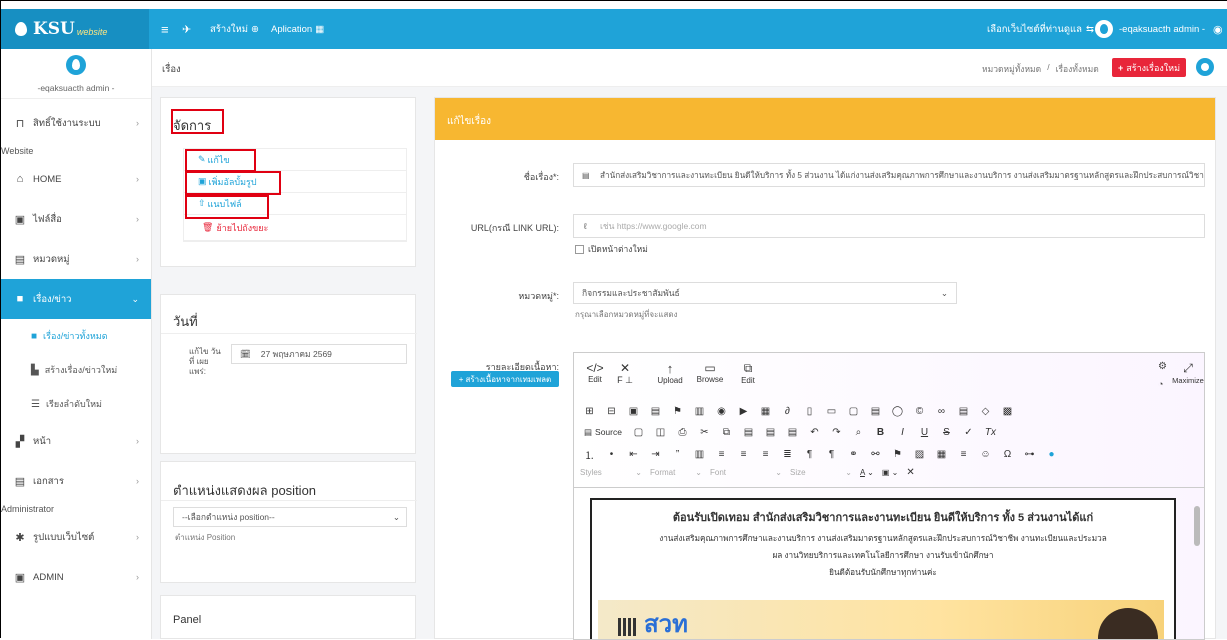 This screenshot has height=640, width=1227. I want to click on hamburger-icon: ≡, so click(165, 29).